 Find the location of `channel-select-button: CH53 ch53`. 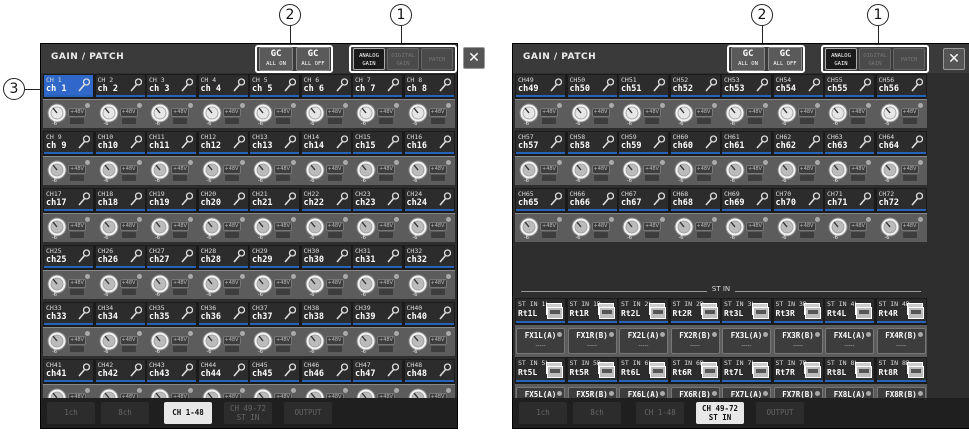

channel-select-button: CH53 ch53 is located at coordinates (746, 86).